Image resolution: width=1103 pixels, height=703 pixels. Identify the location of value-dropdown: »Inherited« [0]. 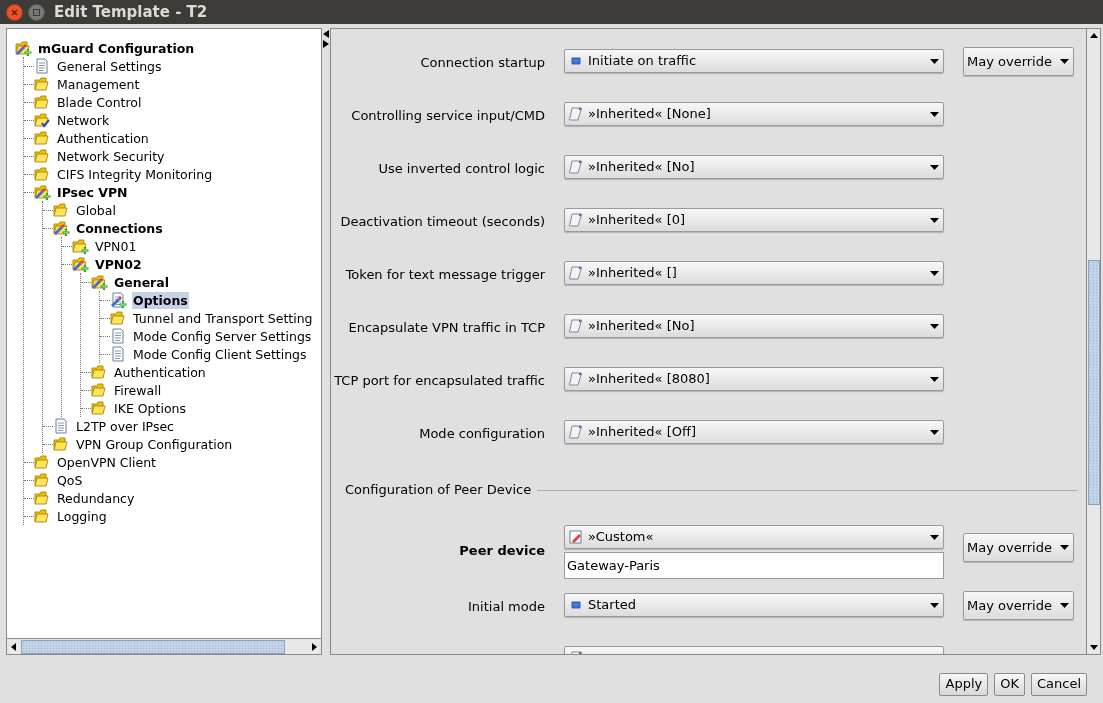
(754, 220).